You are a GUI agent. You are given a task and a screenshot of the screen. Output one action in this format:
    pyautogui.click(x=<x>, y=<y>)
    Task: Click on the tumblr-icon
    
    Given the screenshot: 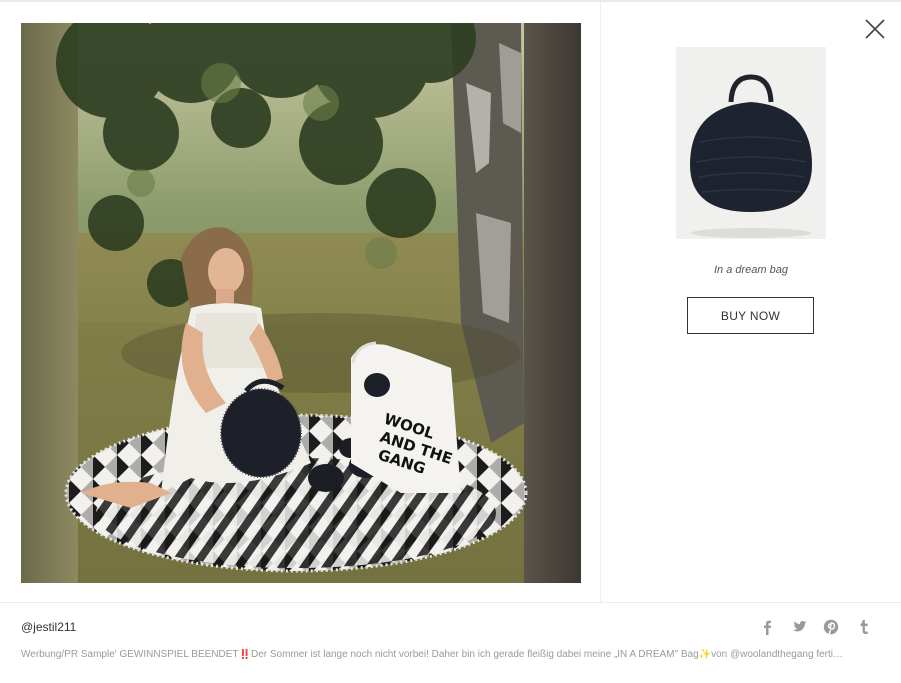 What is the action you would take?
    pyautogui.click(x=864, y=627)
    